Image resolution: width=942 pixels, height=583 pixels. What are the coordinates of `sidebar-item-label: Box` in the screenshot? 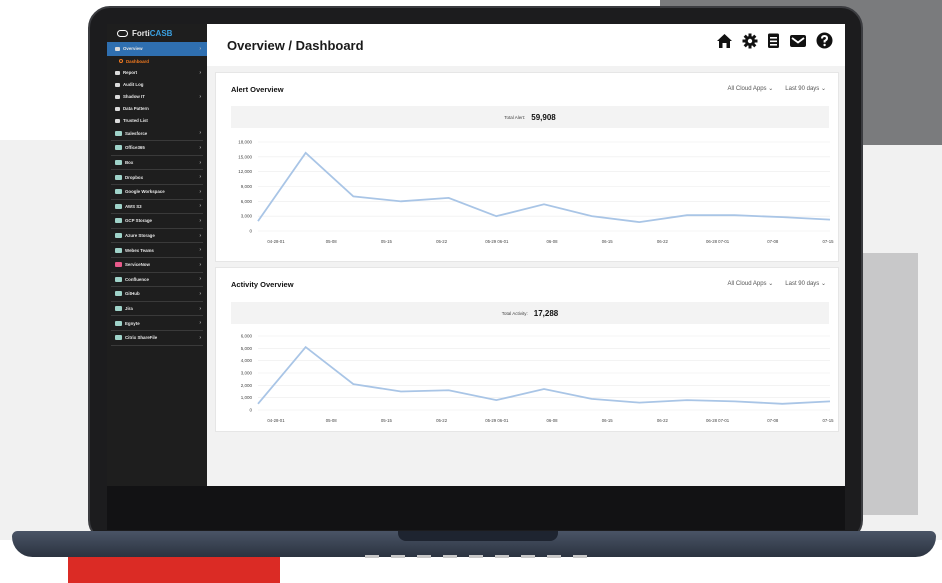 It's located at (129, 163).